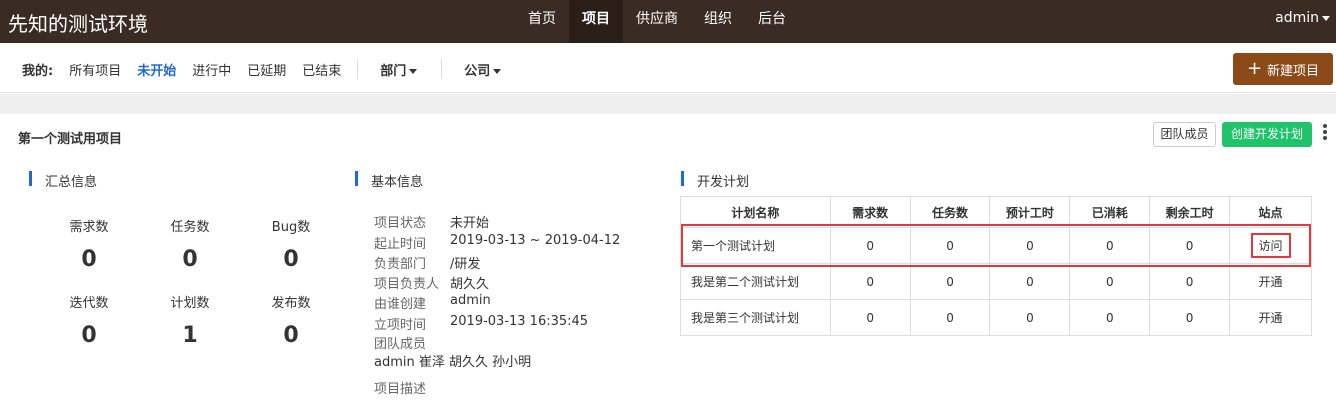 The image size is (1336, 400). Describe the element at coordinates (870, 212) in the screenshot. I see `column-header: 需求数` at that location.